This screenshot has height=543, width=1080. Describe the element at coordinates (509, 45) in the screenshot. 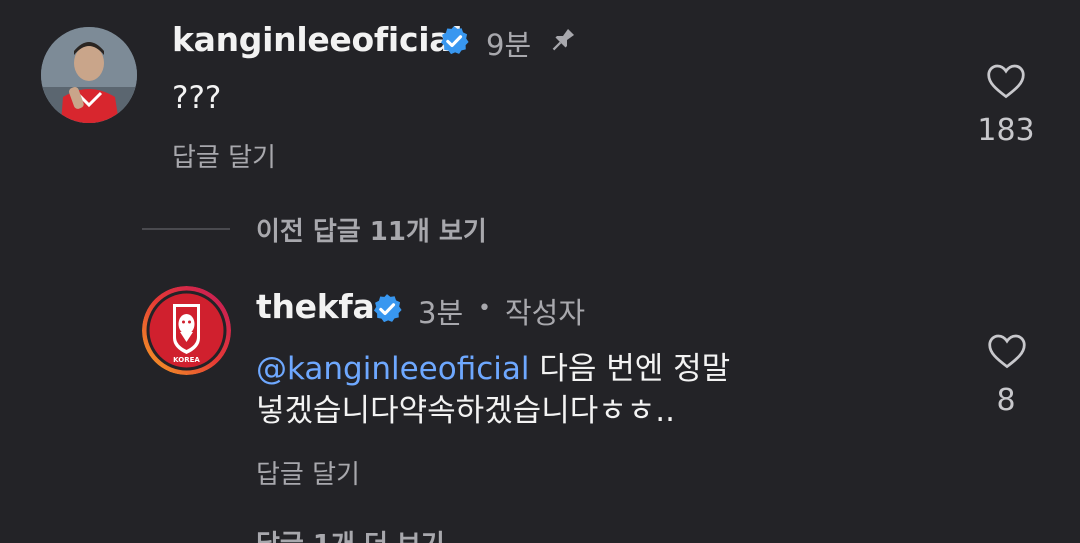

I see `comment-time: 9분` at that location.